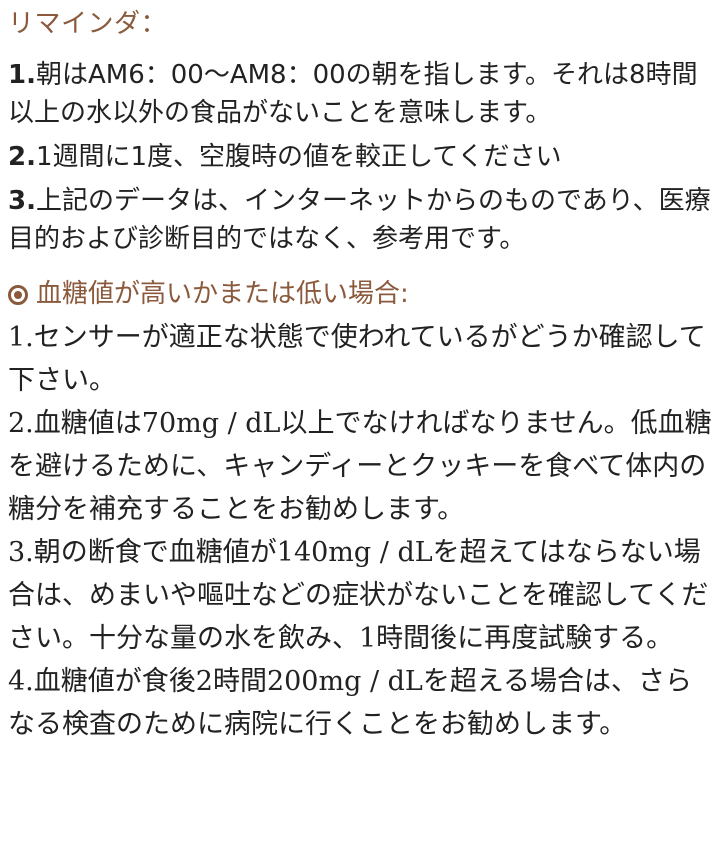  Describe the element at coordinates (298, 157) in the screenshot. I see `reminder-item-text: 1週間に1度、空腹時の値を較正してください` at that location.